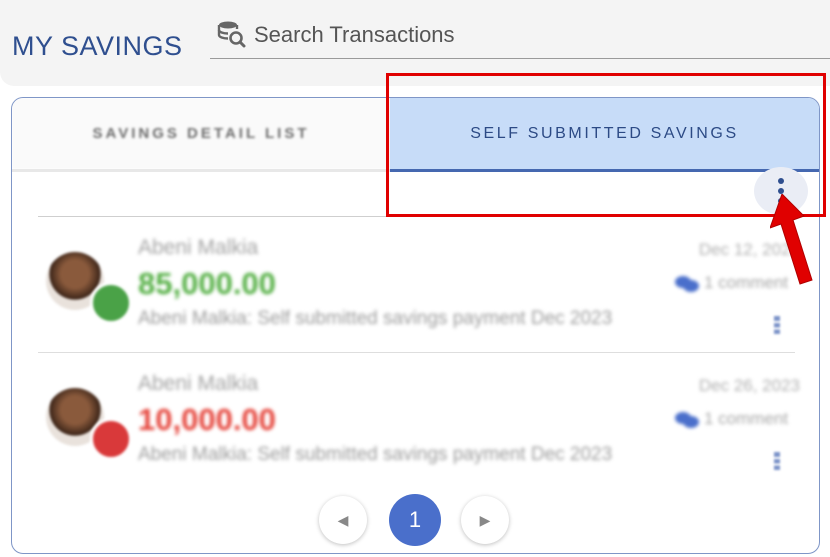 This screenshot has height=557, width=830. I want to click on tab-savings-detail-list: SAVINGS DETAIL LIST, so click(201, 133).